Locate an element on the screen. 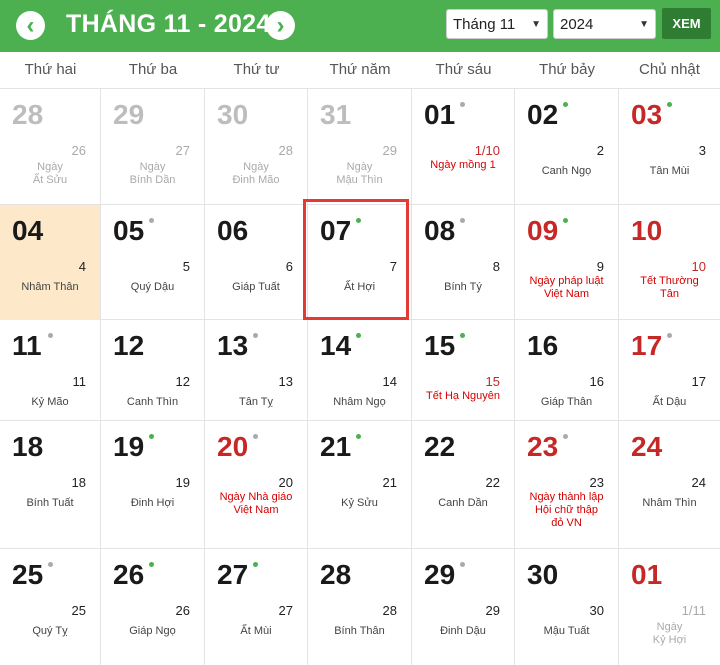 The width and height of the screenshot is (720, 665). day-cell: 19 19 Đinh Hợi is located at coordinates (153, 485).